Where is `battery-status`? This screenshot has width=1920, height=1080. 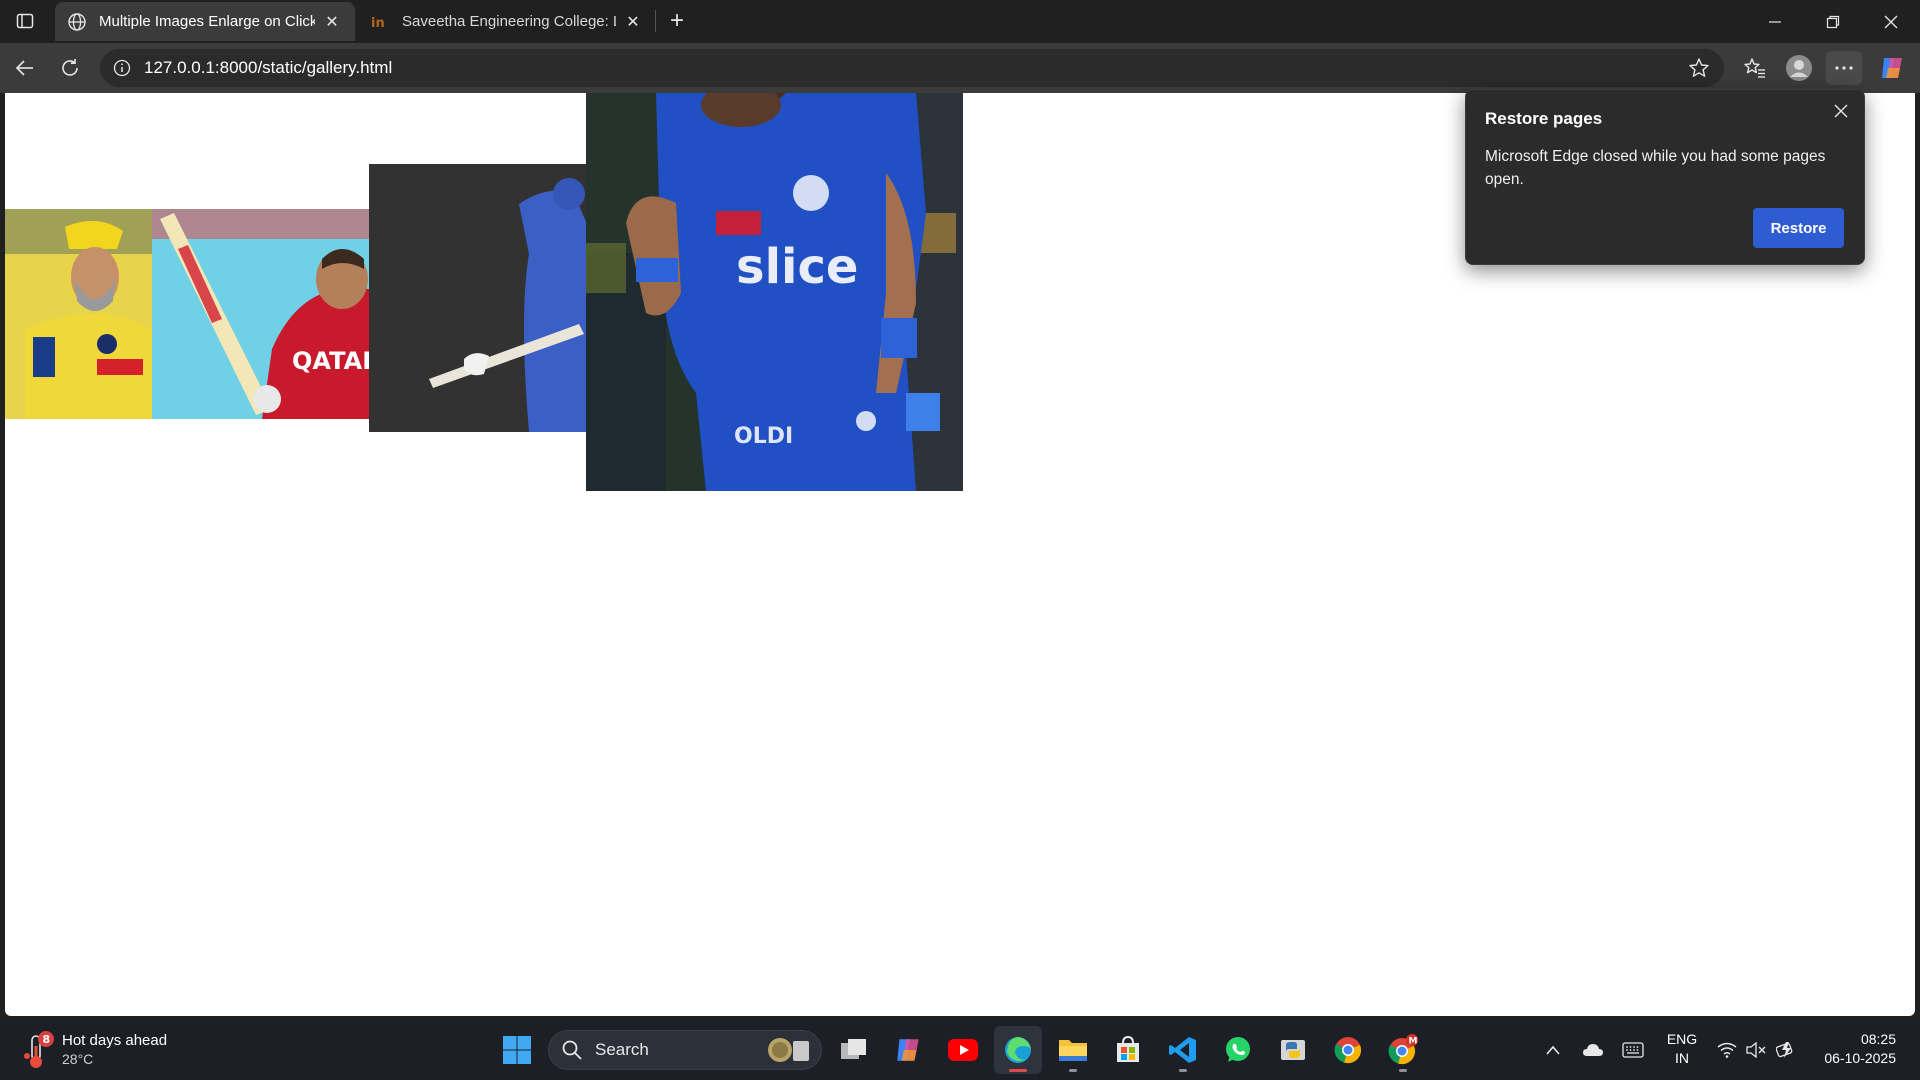 battery-status is located at coordinates (1786, 1050).